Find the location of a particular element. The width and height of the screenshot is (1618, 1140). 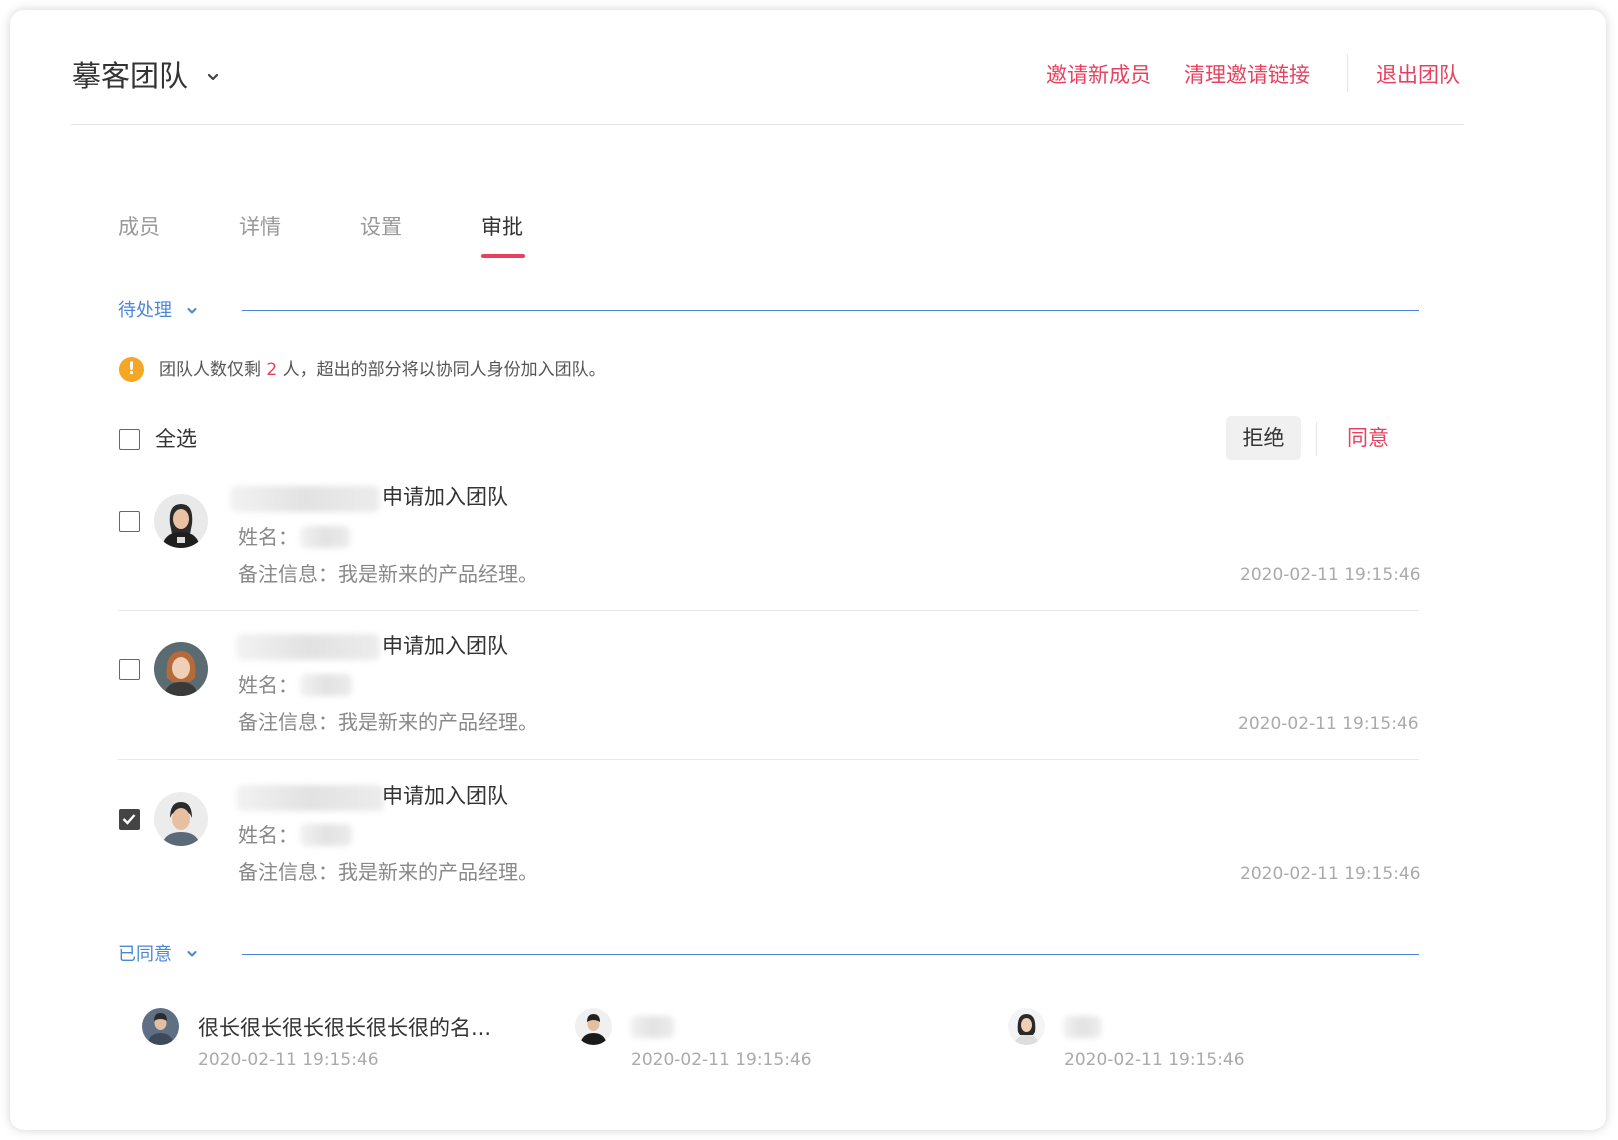

agree-button: 同意 is located at coordinates (1368, 438).